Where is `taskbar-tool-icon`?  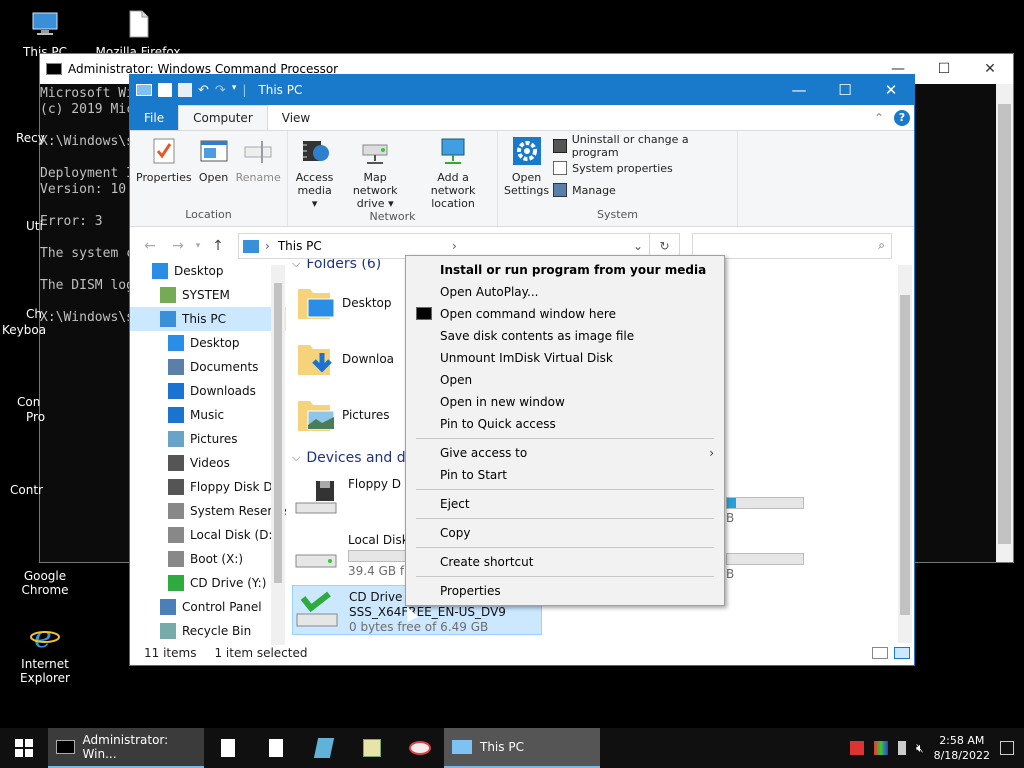
taskbar-tool-icon is located at coordinates (324, 748).